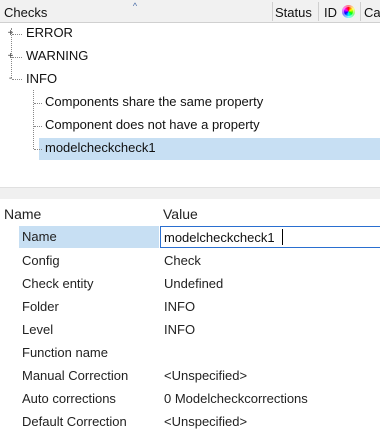 Image resolution: width=380 pixels, height=445 pixels. What do you see at coordinates (38, 329) in the screenshot?
I see `prop-label: Level` at bounding box center [38, 329].